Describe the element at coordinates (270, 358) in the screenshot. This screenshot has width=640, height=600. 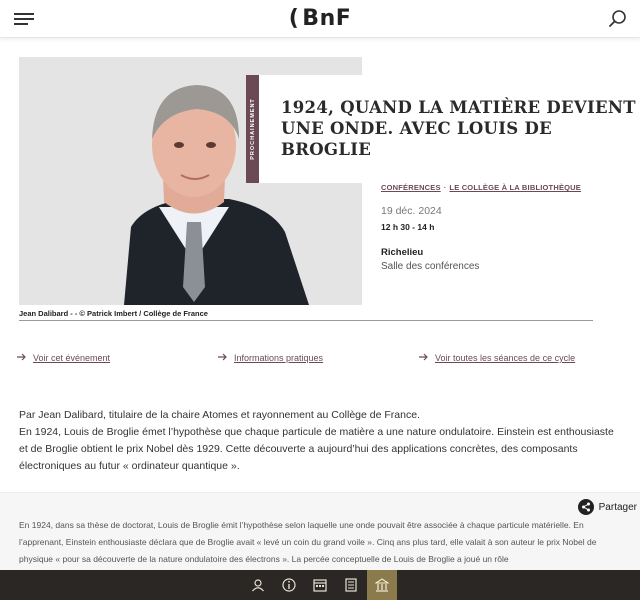
I see `practical-info-link: Informations pratiques` at that location.